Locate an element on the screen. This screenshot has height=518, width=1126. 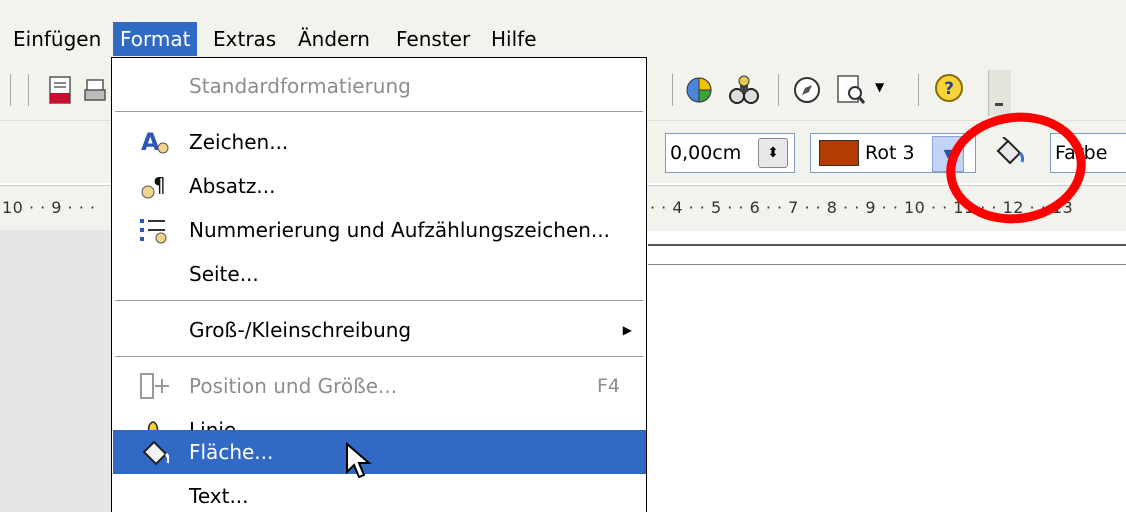
menu-item-position-groesse: Position und Größe... F4 is located at coordinates (379, 386).